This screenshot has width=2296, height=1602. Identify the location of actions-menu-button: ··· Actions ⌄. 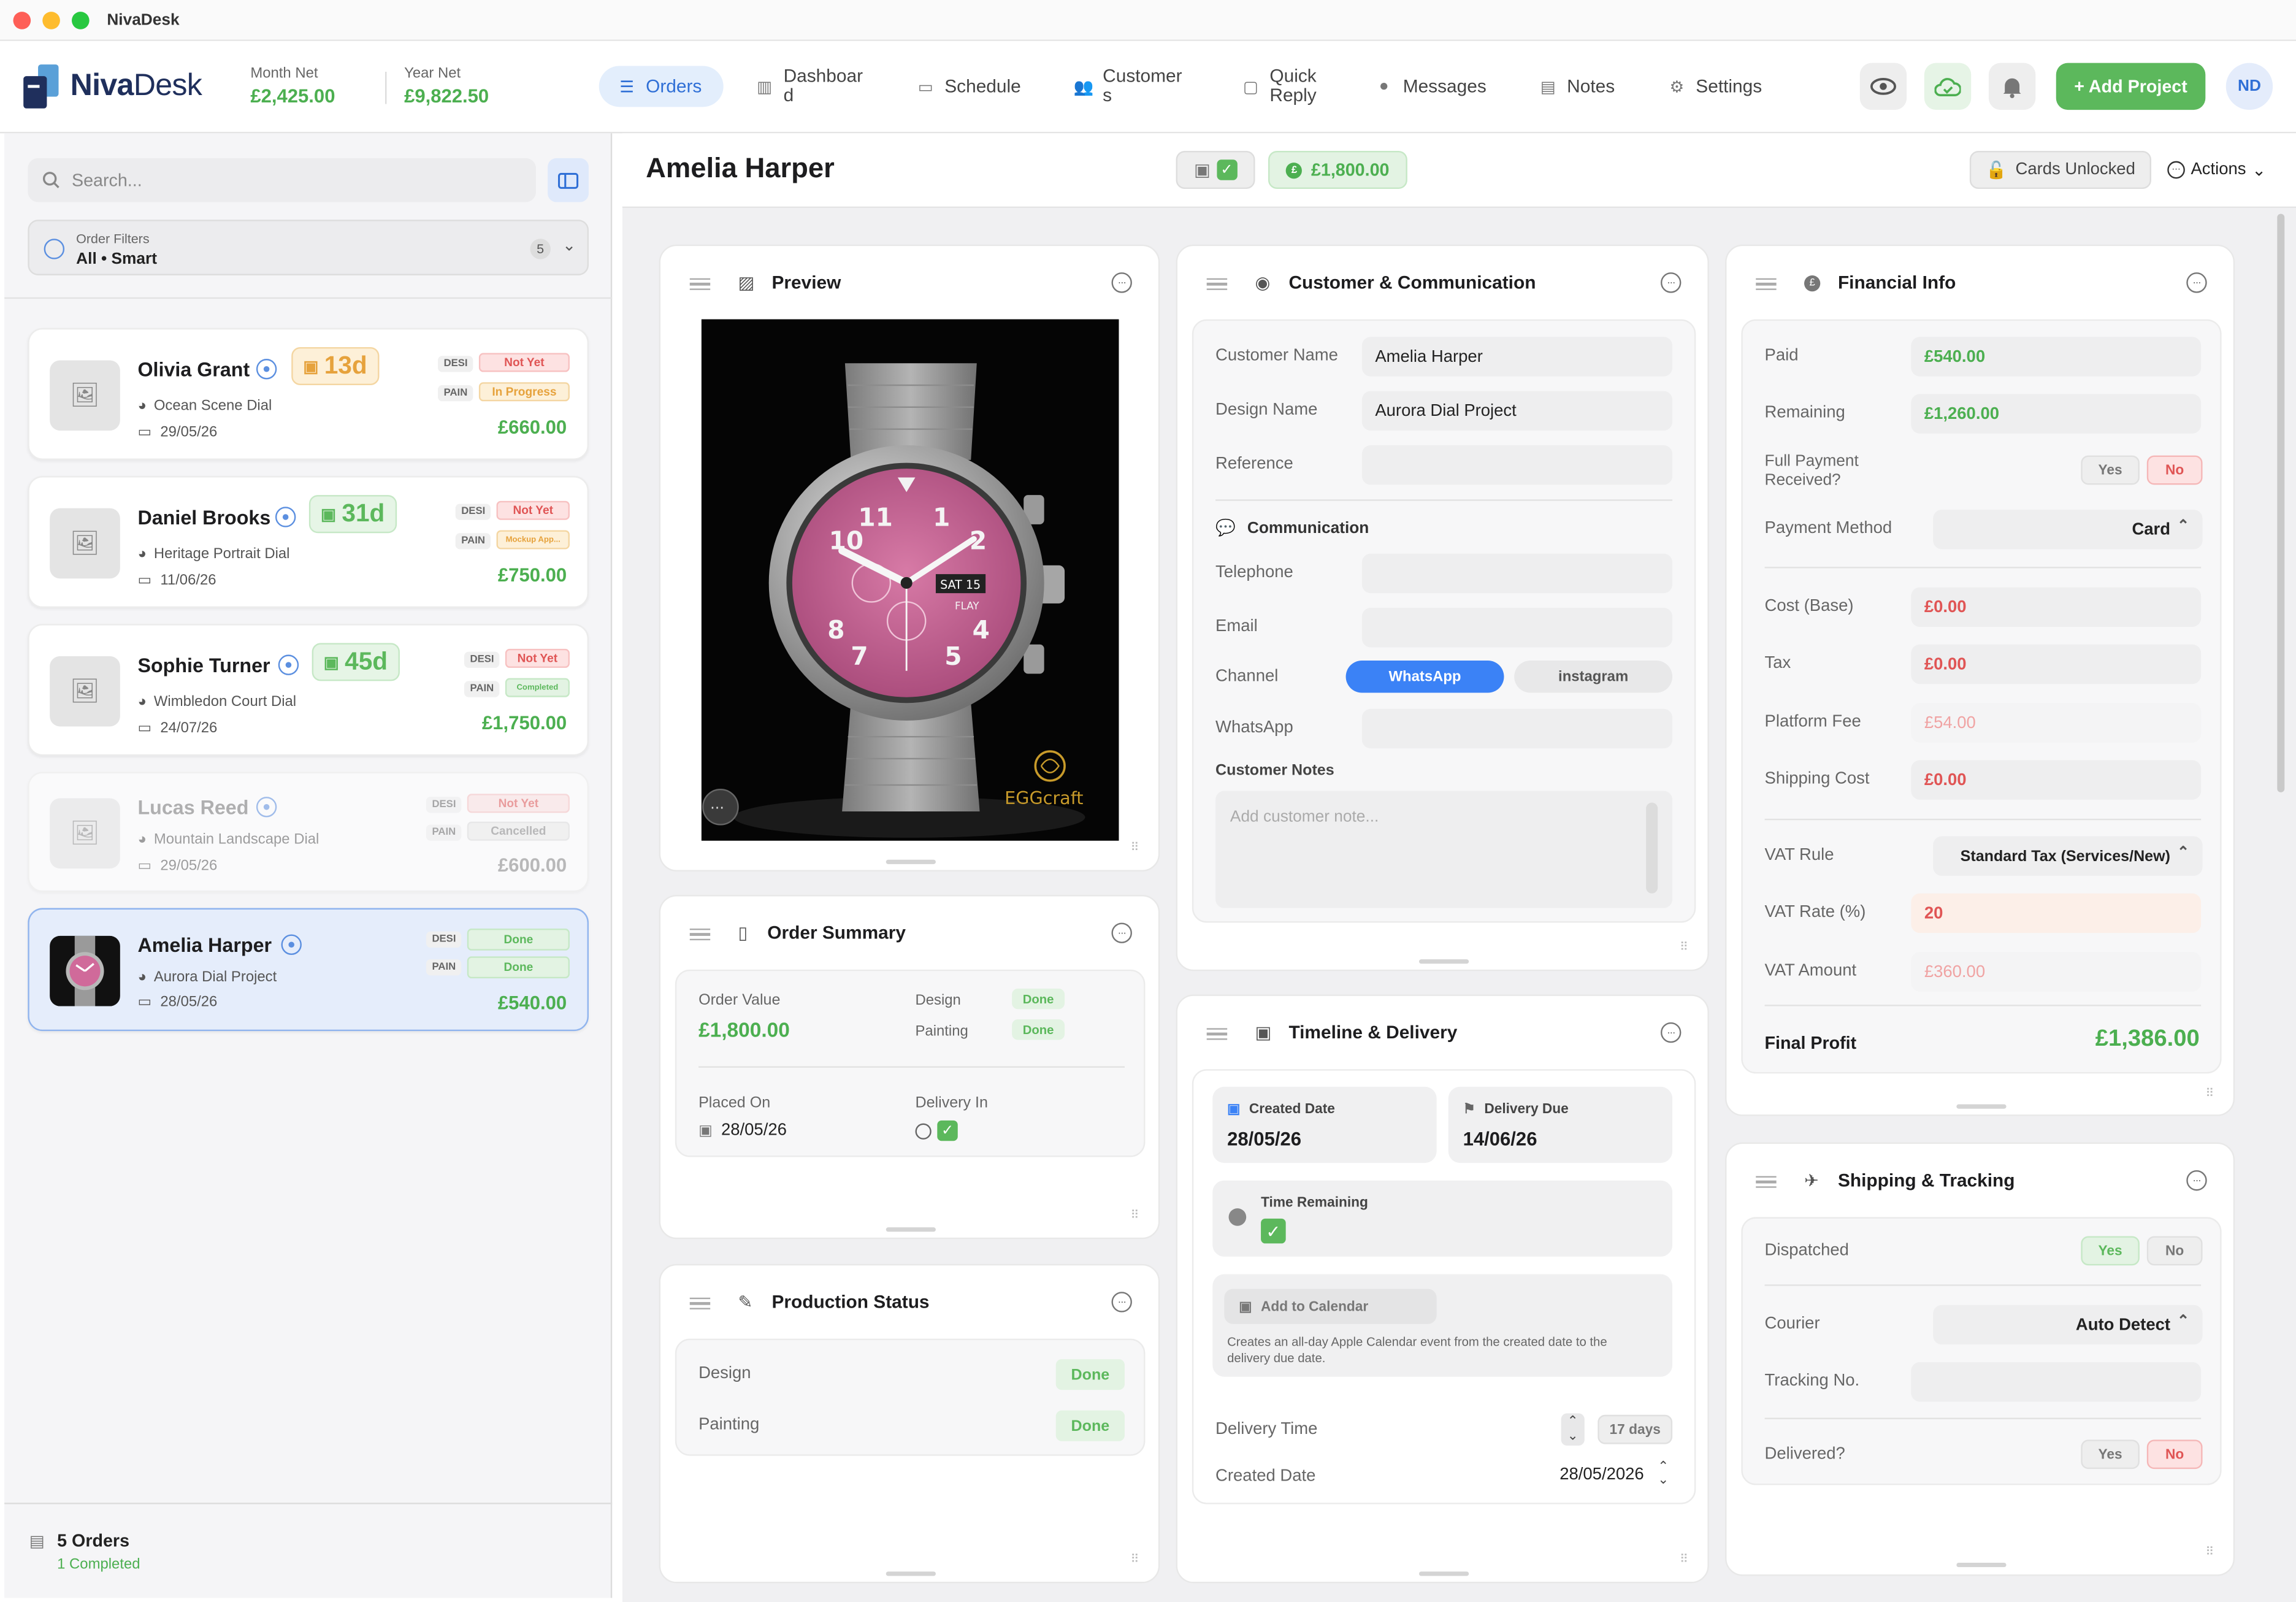
(2218, 170).